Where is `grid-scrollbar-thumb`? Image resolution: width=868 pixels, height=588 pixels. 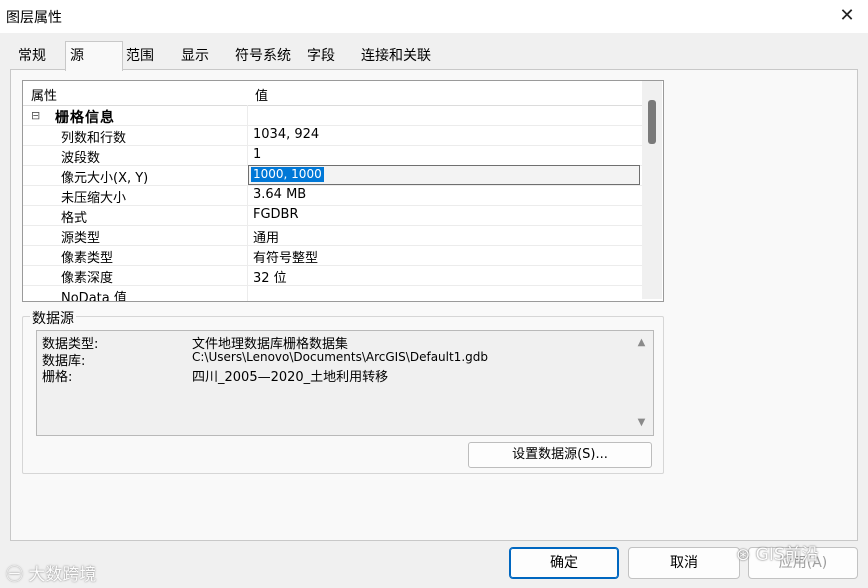 grid-scrollbar-thumb is located at coordinates (652, 122).